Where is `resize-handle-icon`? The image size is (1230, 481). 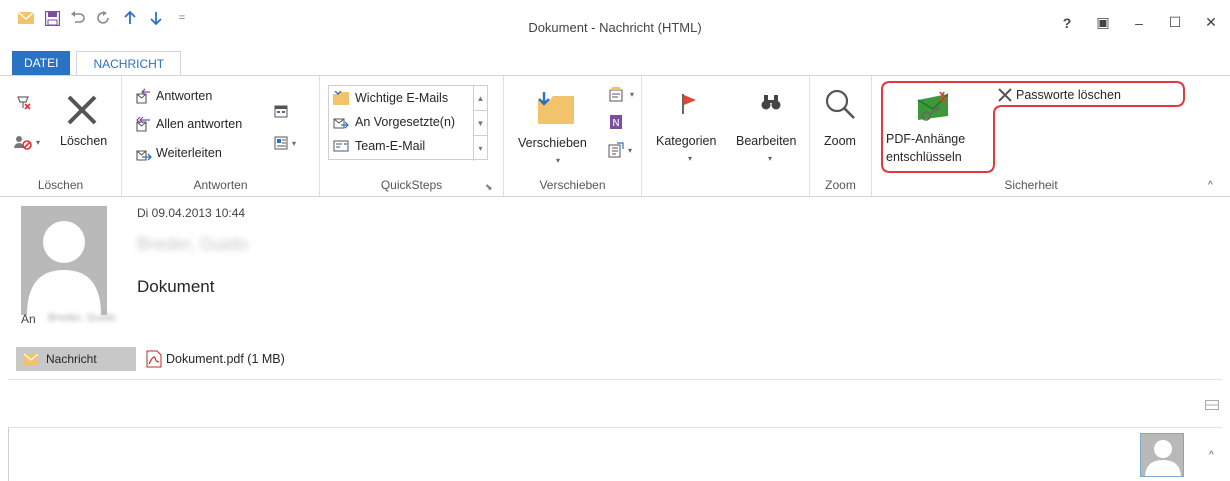
resize-handle-icon is located at coordinates (1212, 405).